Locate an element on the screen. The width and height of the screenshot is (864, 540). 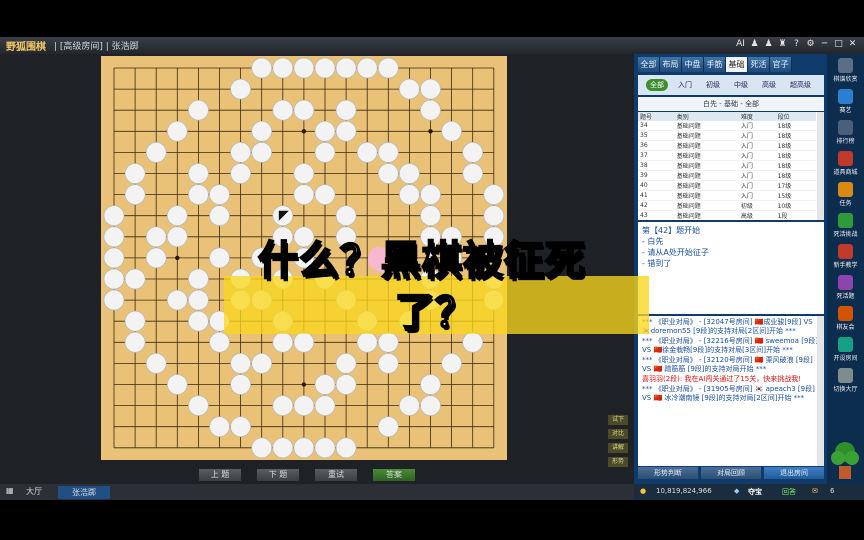
coin-icon: ● is located at coordinates (643, 491).